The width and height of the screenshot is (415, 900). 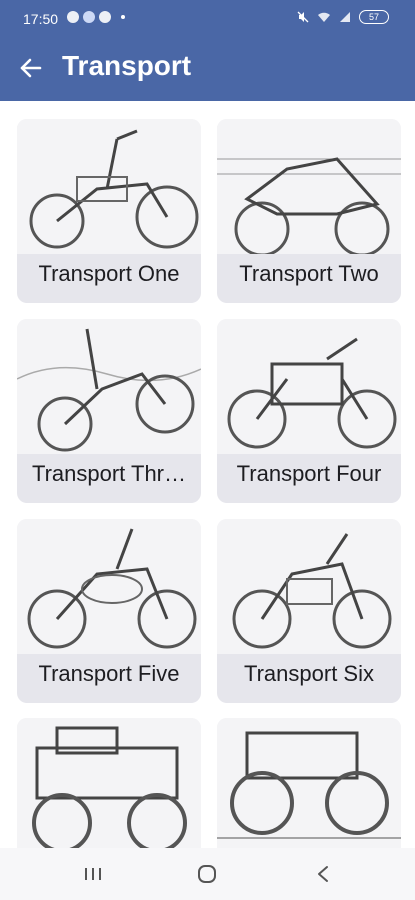 I want to click on status-bar: 17:50 57, so click(x=207, y=18).